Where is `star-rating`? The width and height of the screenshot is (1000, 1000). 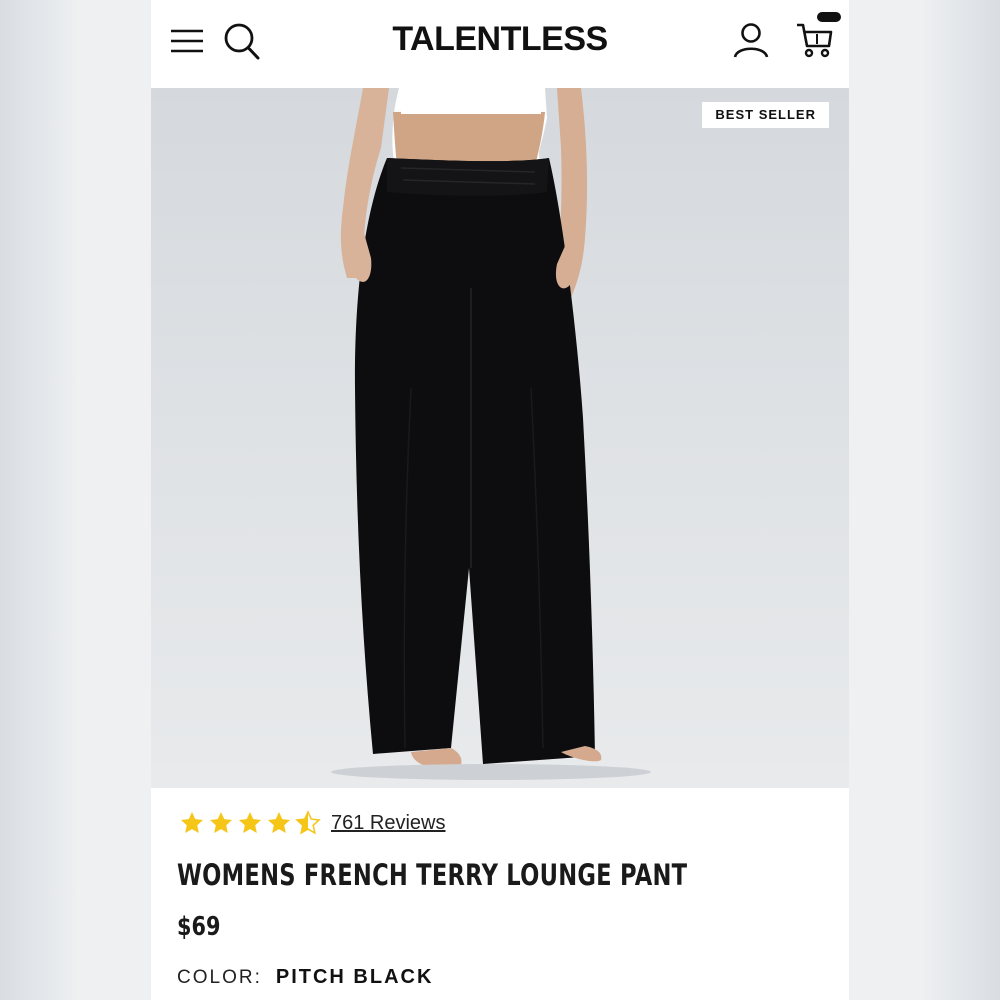 star-rating is located at coordinates (250, 823).